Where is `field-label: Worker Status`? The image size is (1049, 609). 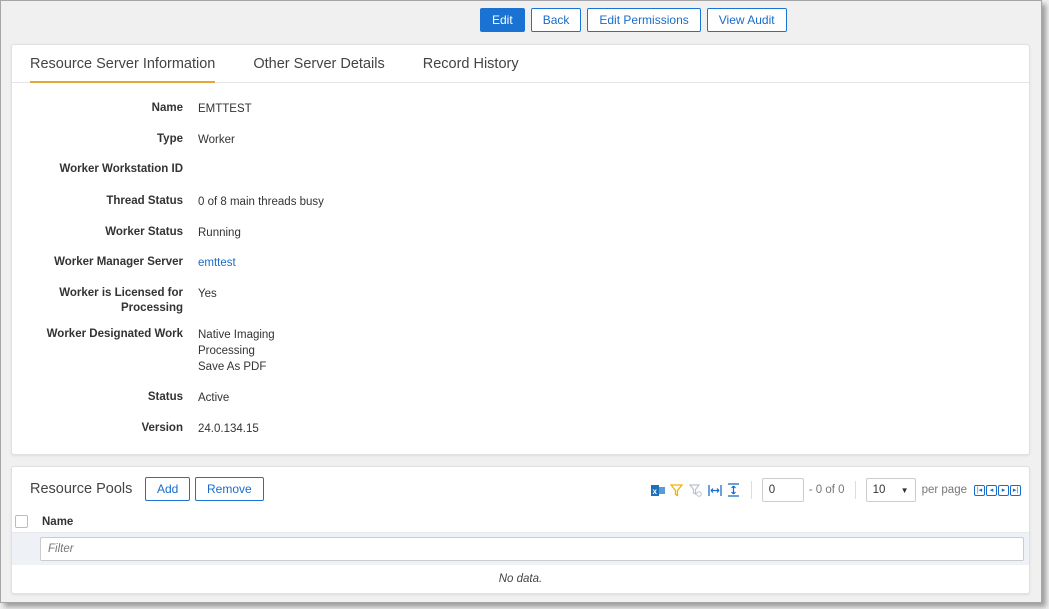
field-label: Worker Status is located at coordinates (144, 232).